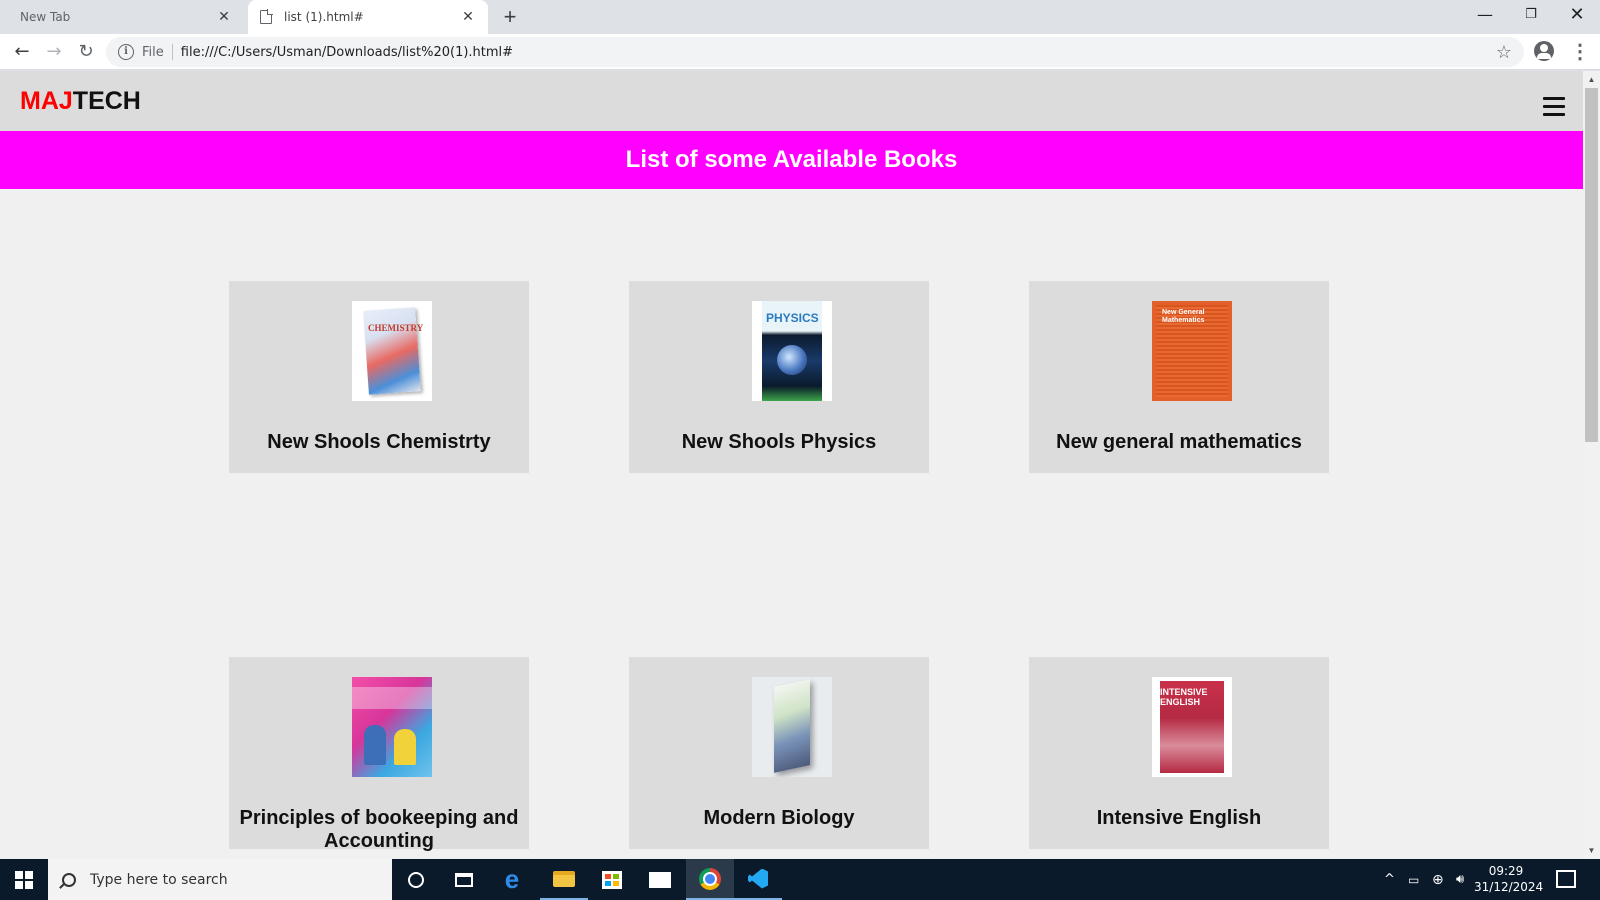 The image size is (1600, 900). What do you see at coordinates (464, 879) in the screenshot?
I see `task-view-icon` at bounding box center [464, 879].